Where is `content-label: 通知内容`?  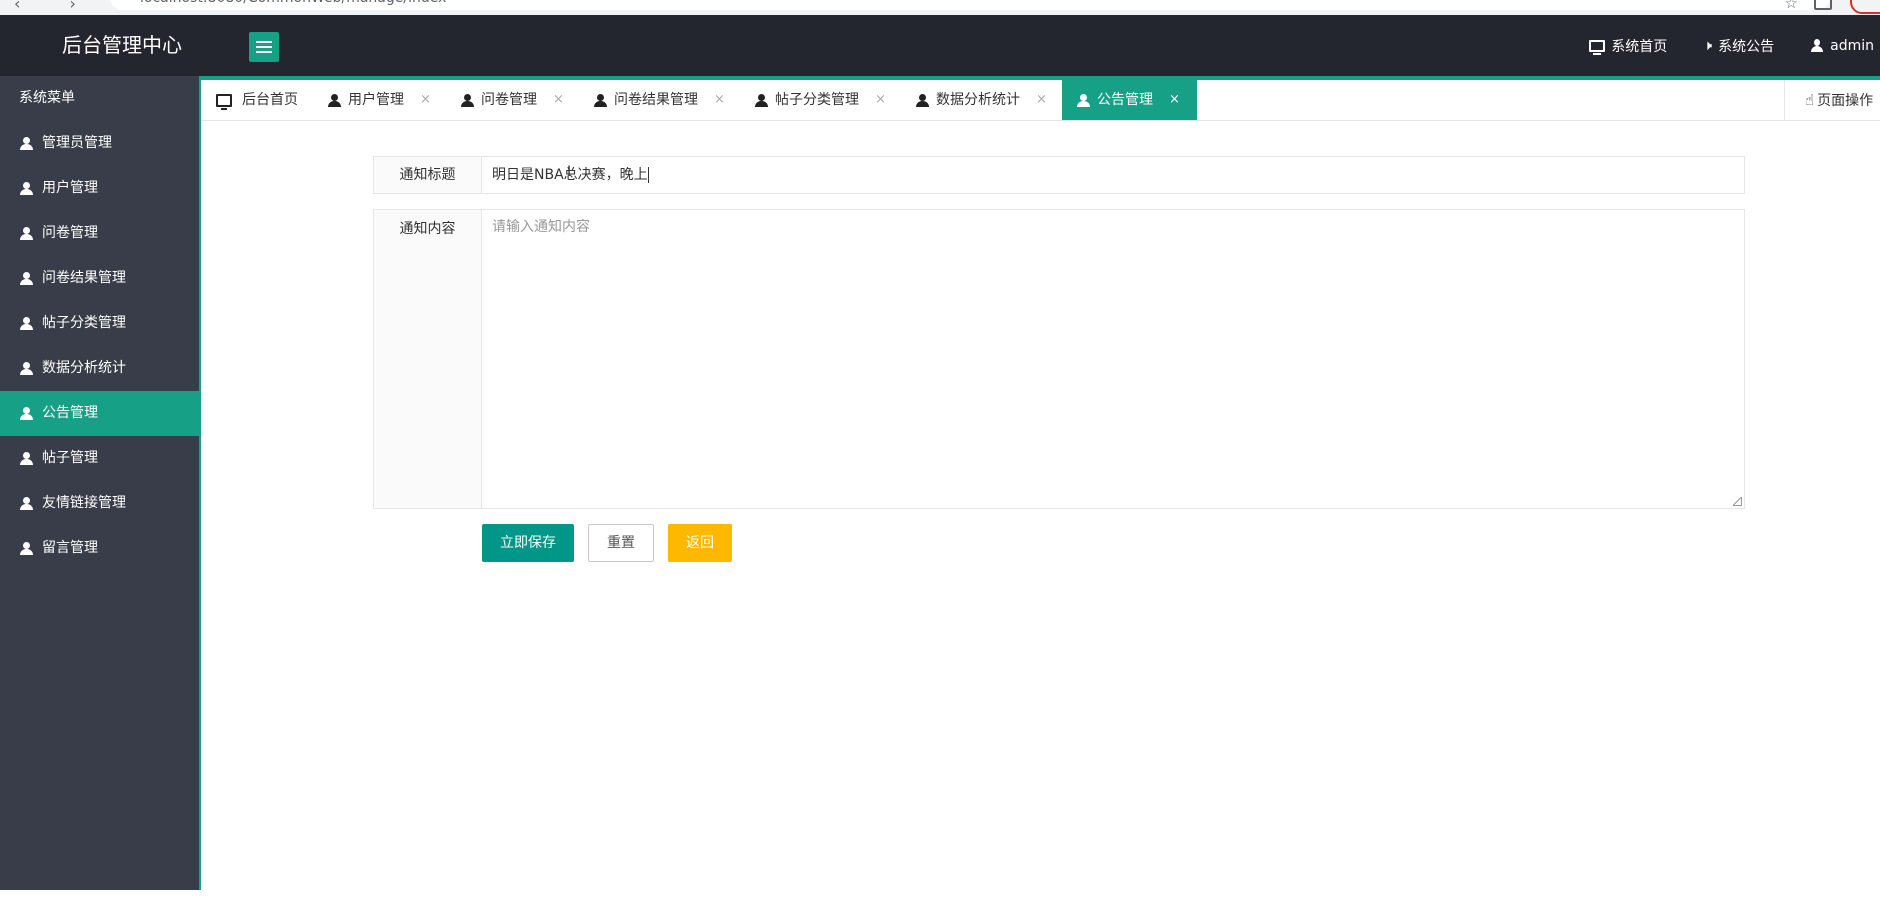 content-label: 通知内容 is located at coordinates (427, 359).